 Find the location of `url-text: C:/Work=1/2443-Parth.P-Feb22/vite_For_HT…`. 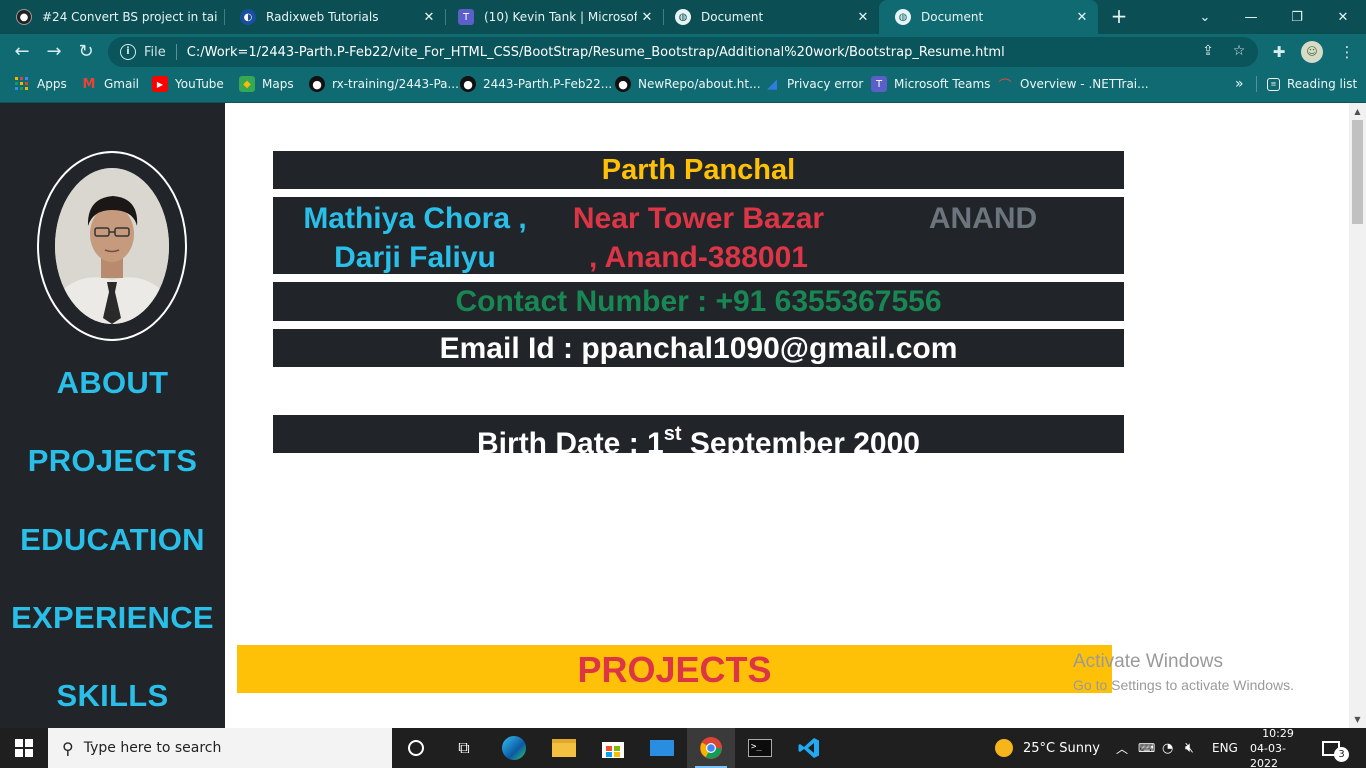

url-text: C:/Work=1/2443-Parth.P-Feb22/vite_For_HT… is located at coordinates (596, 52).